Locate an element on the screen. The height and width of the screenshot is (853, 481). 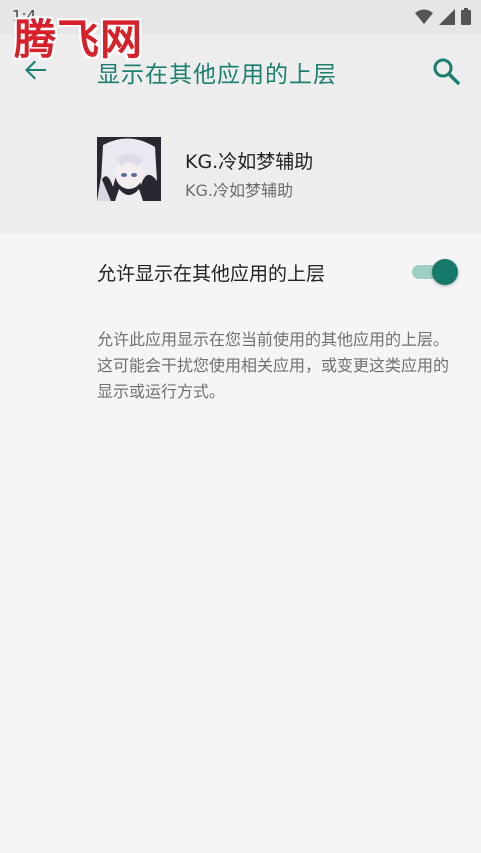
anime-avatar-icon is located at coordinates (129, 169).